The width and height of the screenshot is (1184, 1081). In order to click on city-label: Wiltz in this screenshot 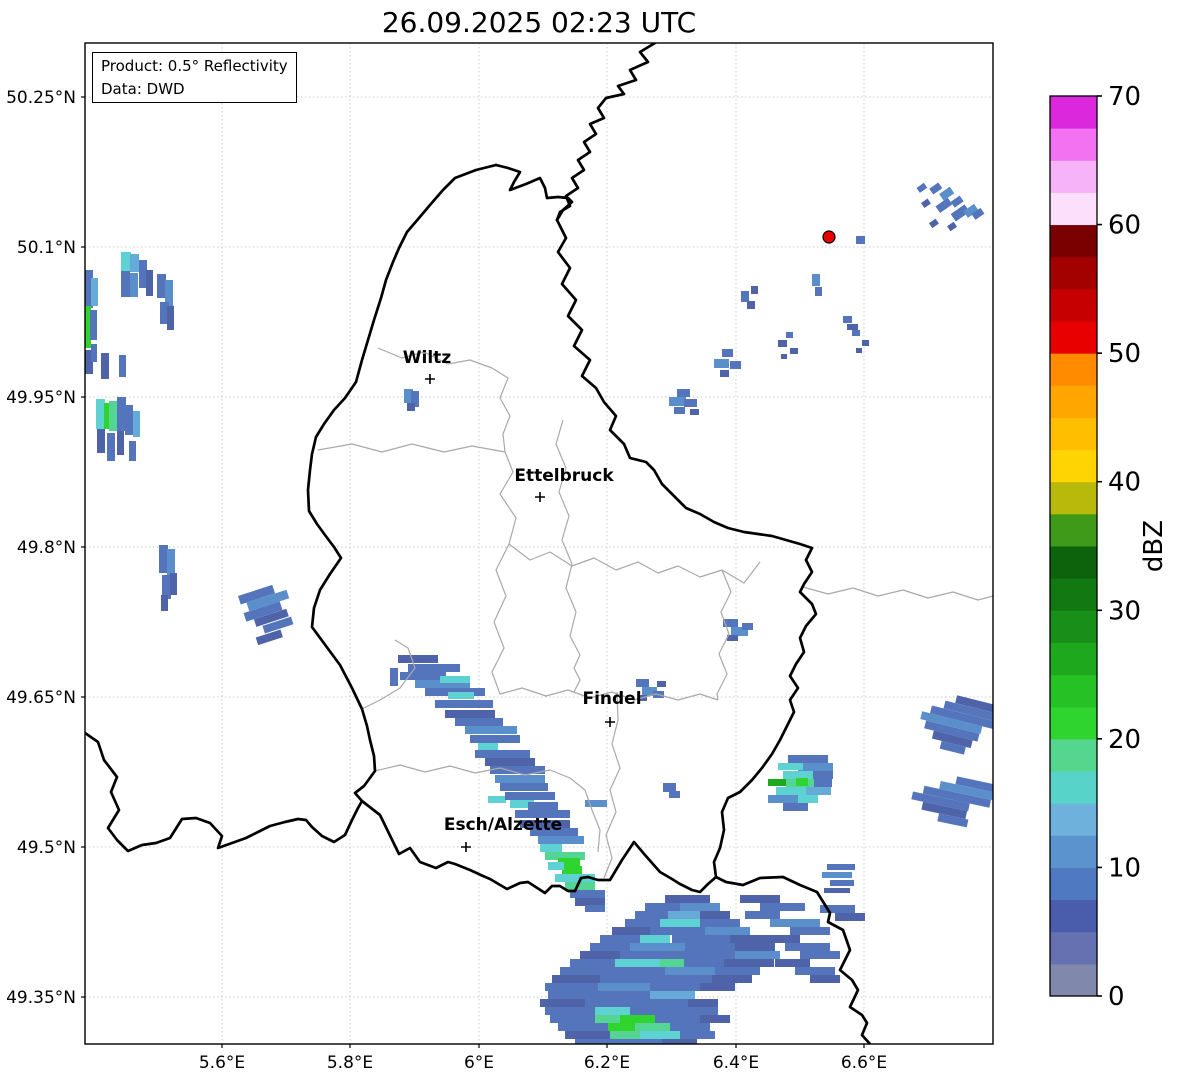, I will do `click(427, 358)`.